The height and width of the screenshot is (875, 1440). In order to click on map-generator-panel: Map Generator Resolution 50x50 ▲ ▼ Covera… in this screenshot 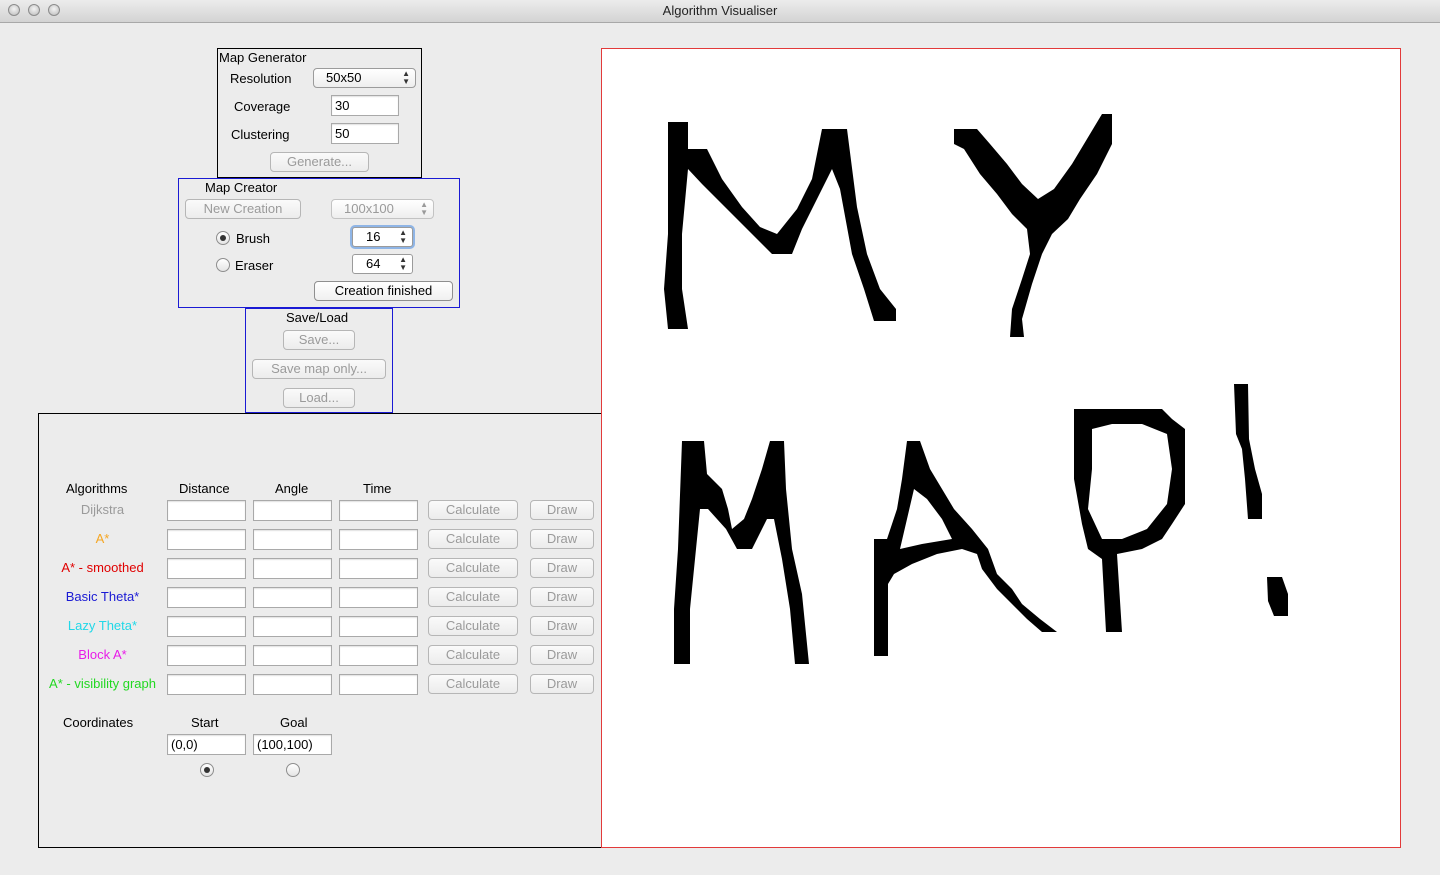, I will do `click(319, 113)`.